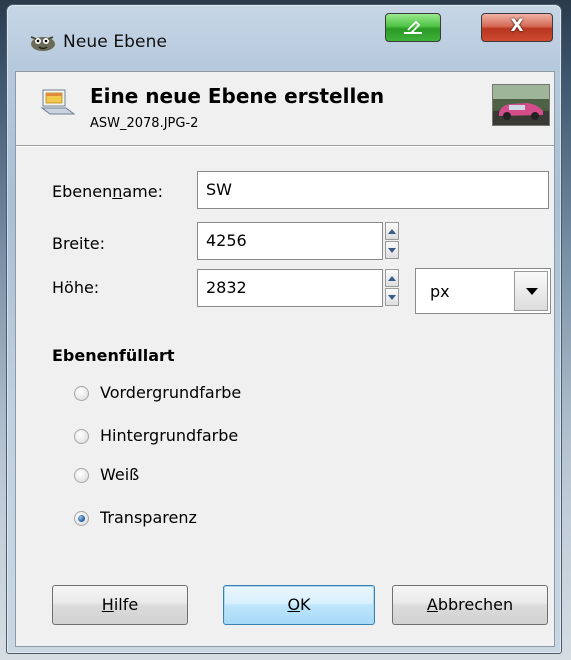 This screenshot has height=660, width=571. Describe the element at coordinates (290, 288) in the screenshot. I see `height-input: 2832` at that location.